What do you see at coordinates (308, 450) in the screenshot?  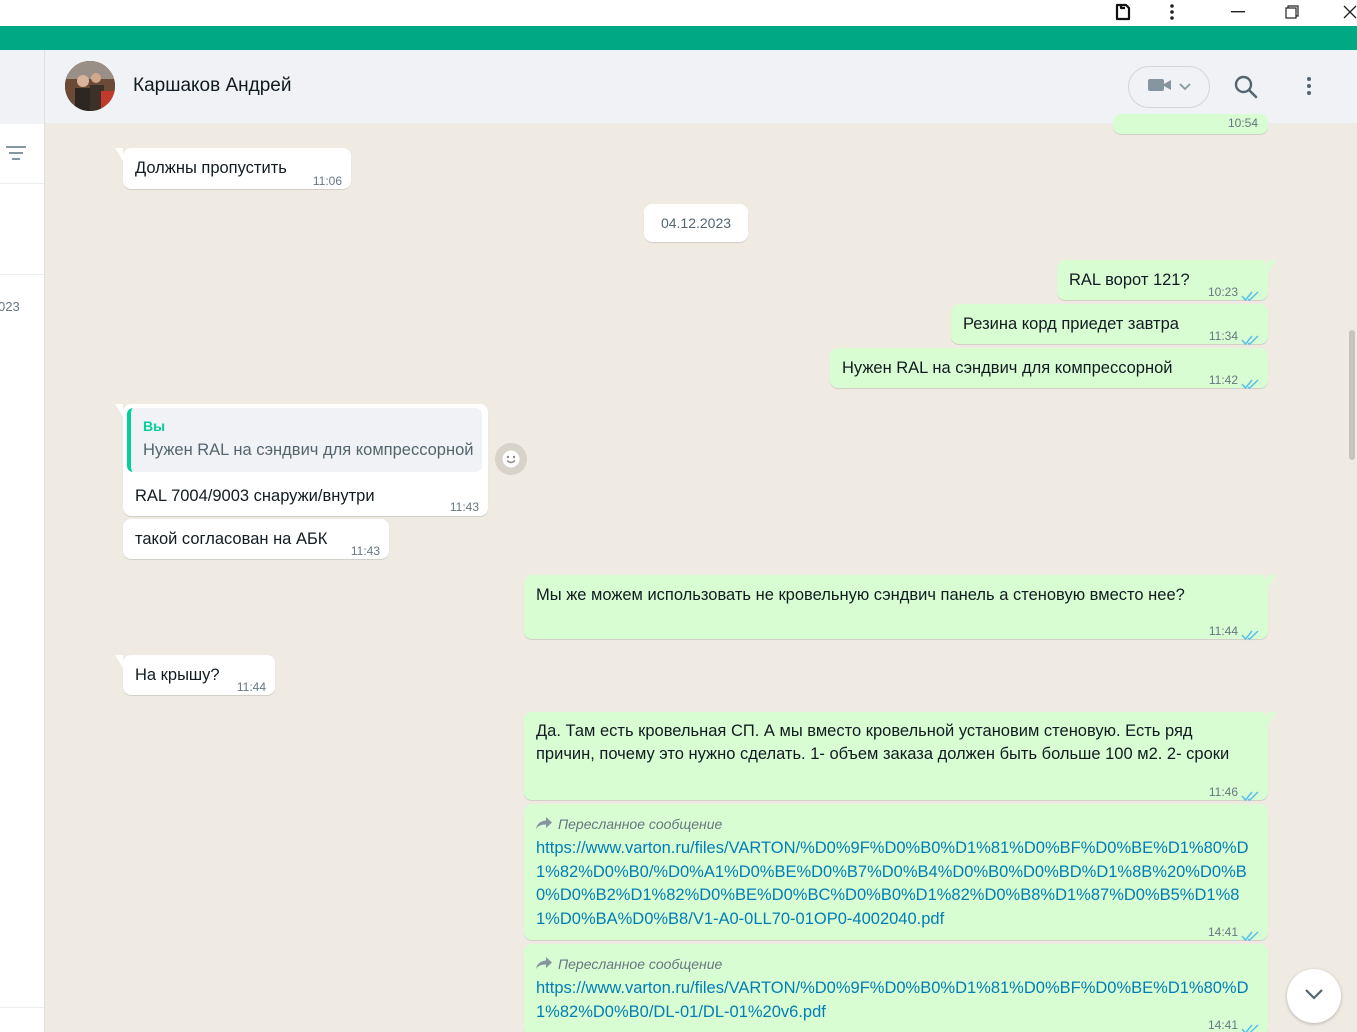 I see `quote-text: Нужен RAL на сэндвич для компрессорной` at bounding box center [308, 450].